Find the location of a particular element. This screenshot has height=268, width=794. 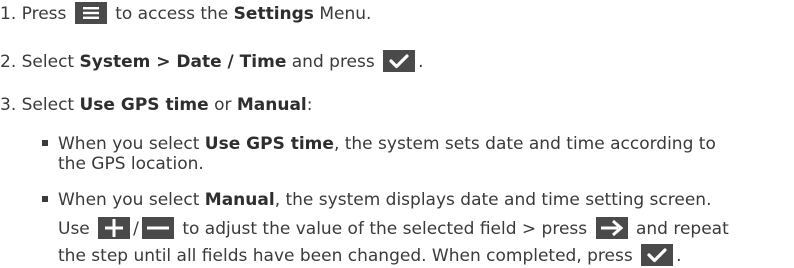

menu-icon is located at coordinates (90, 13).